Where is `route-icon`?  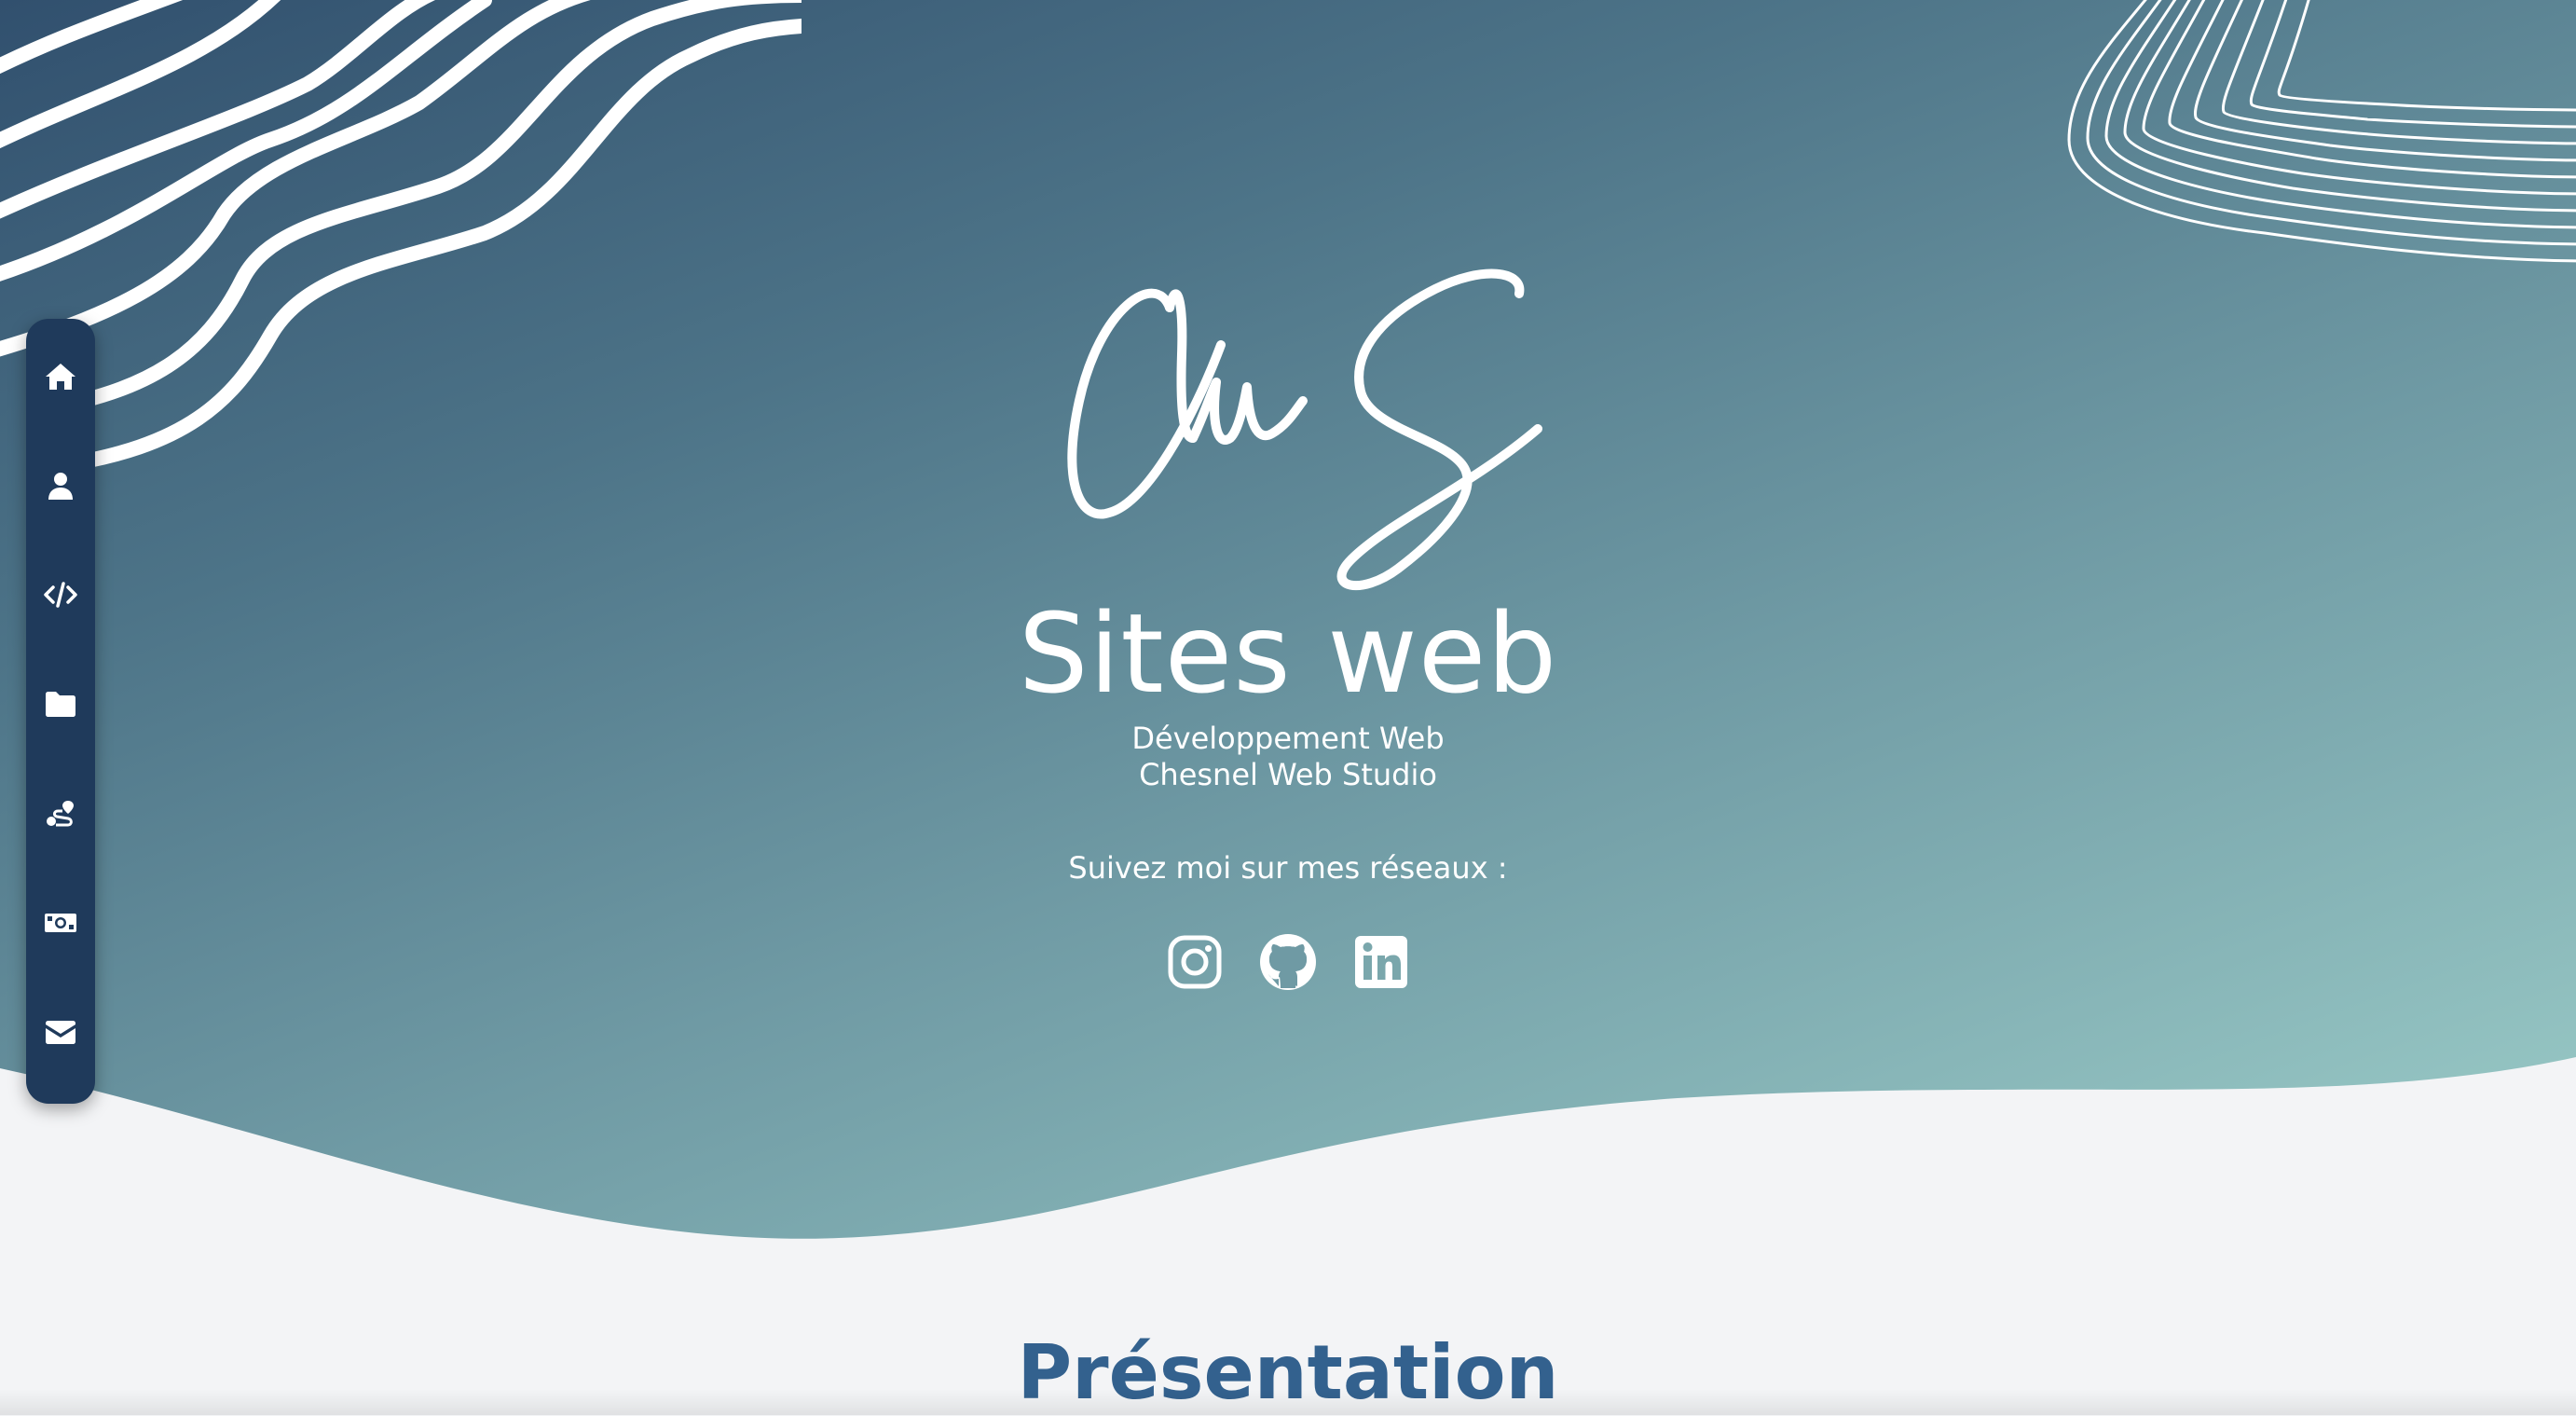 route-icon is located at coordinates (60, 813).